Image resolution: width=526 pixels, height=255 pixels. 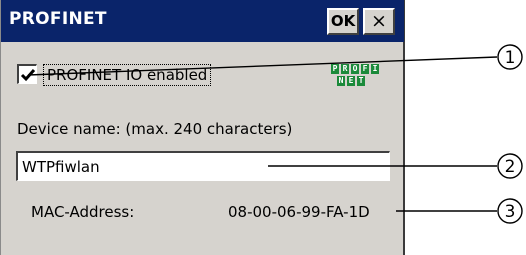 What do you see at coordinates (510, 212) in the screenshot?
I see `callout-3-number: 3` at bounding box center [510, 212].